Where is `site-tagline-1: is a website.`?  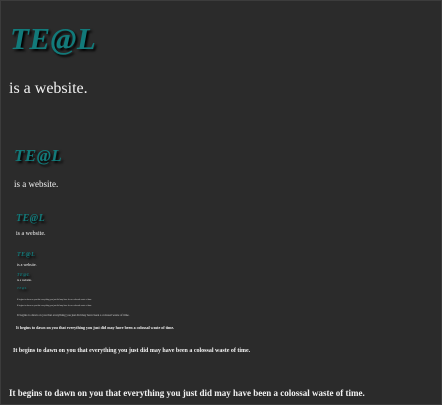 site-tagline-1: is a website. is located at coordinates (48, 88).